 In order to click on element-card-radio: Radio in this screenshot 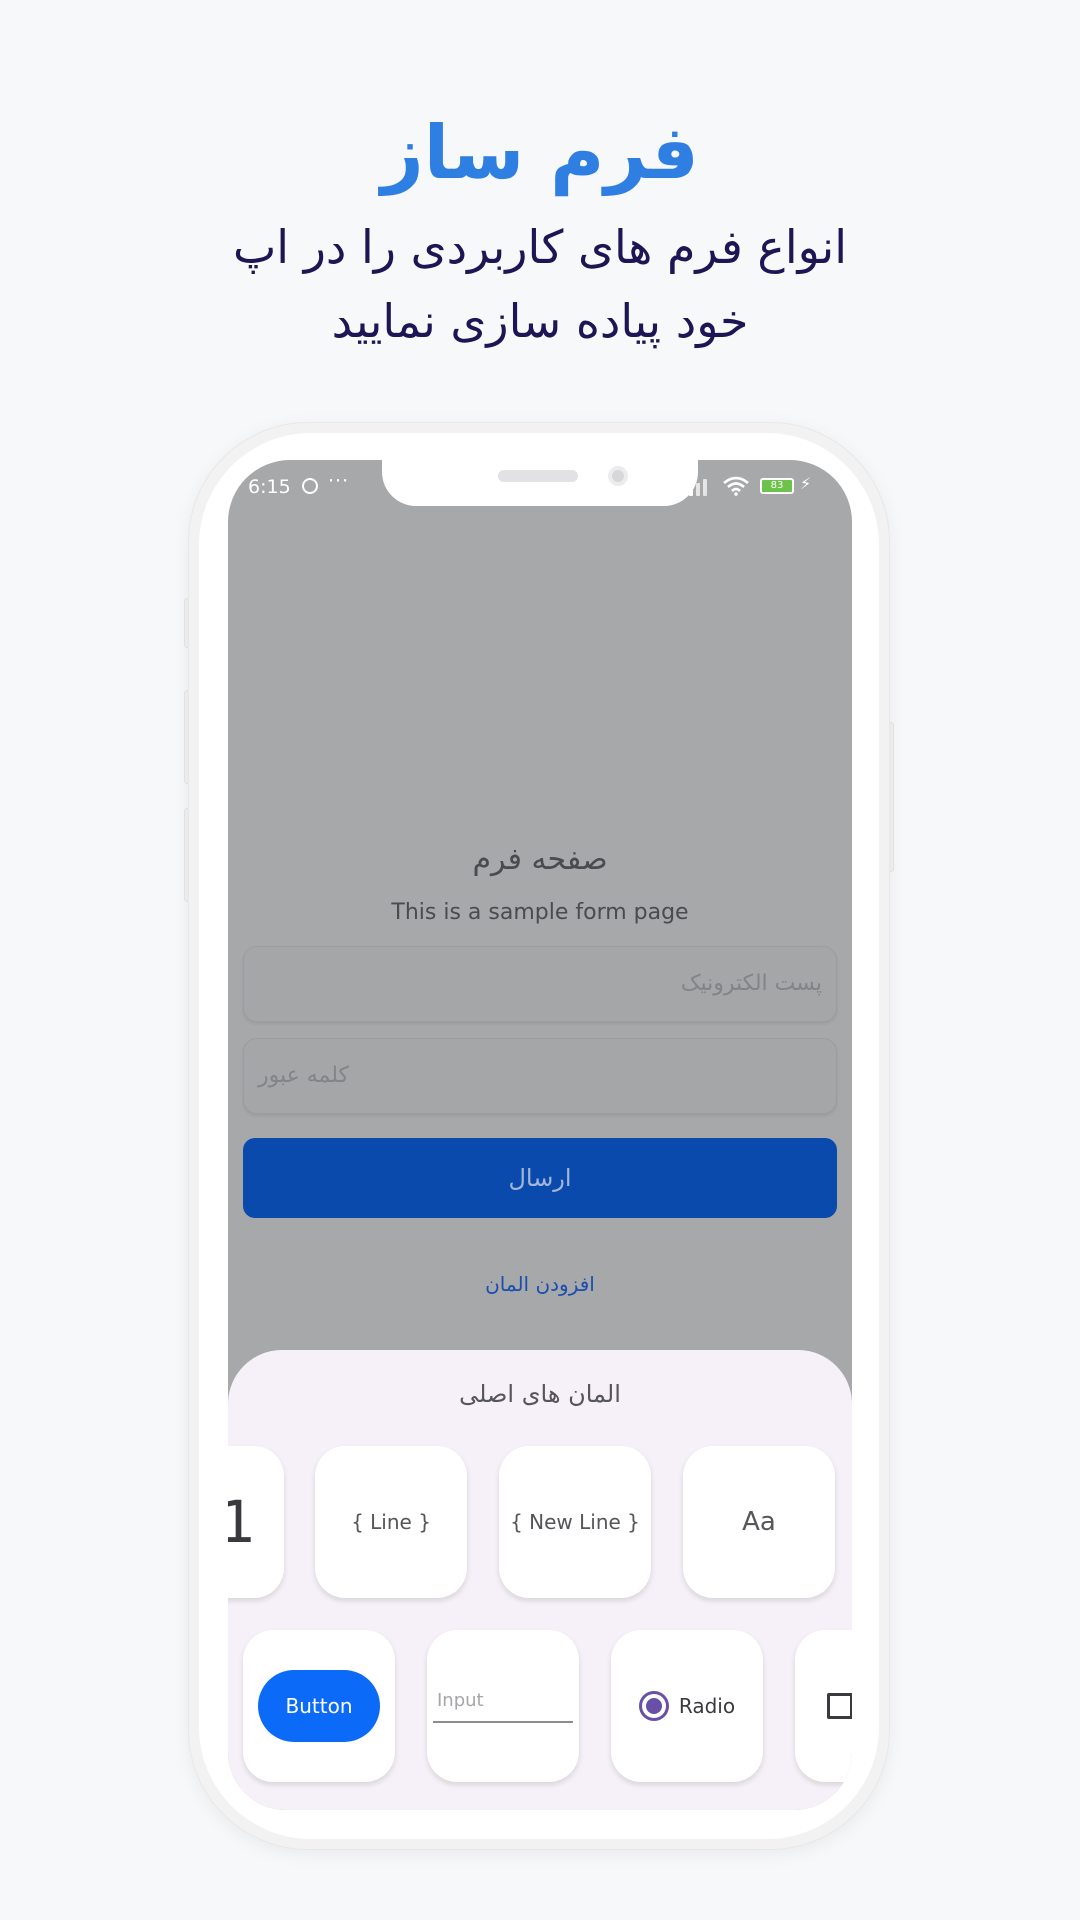, I will do `click(687, 1706)`.